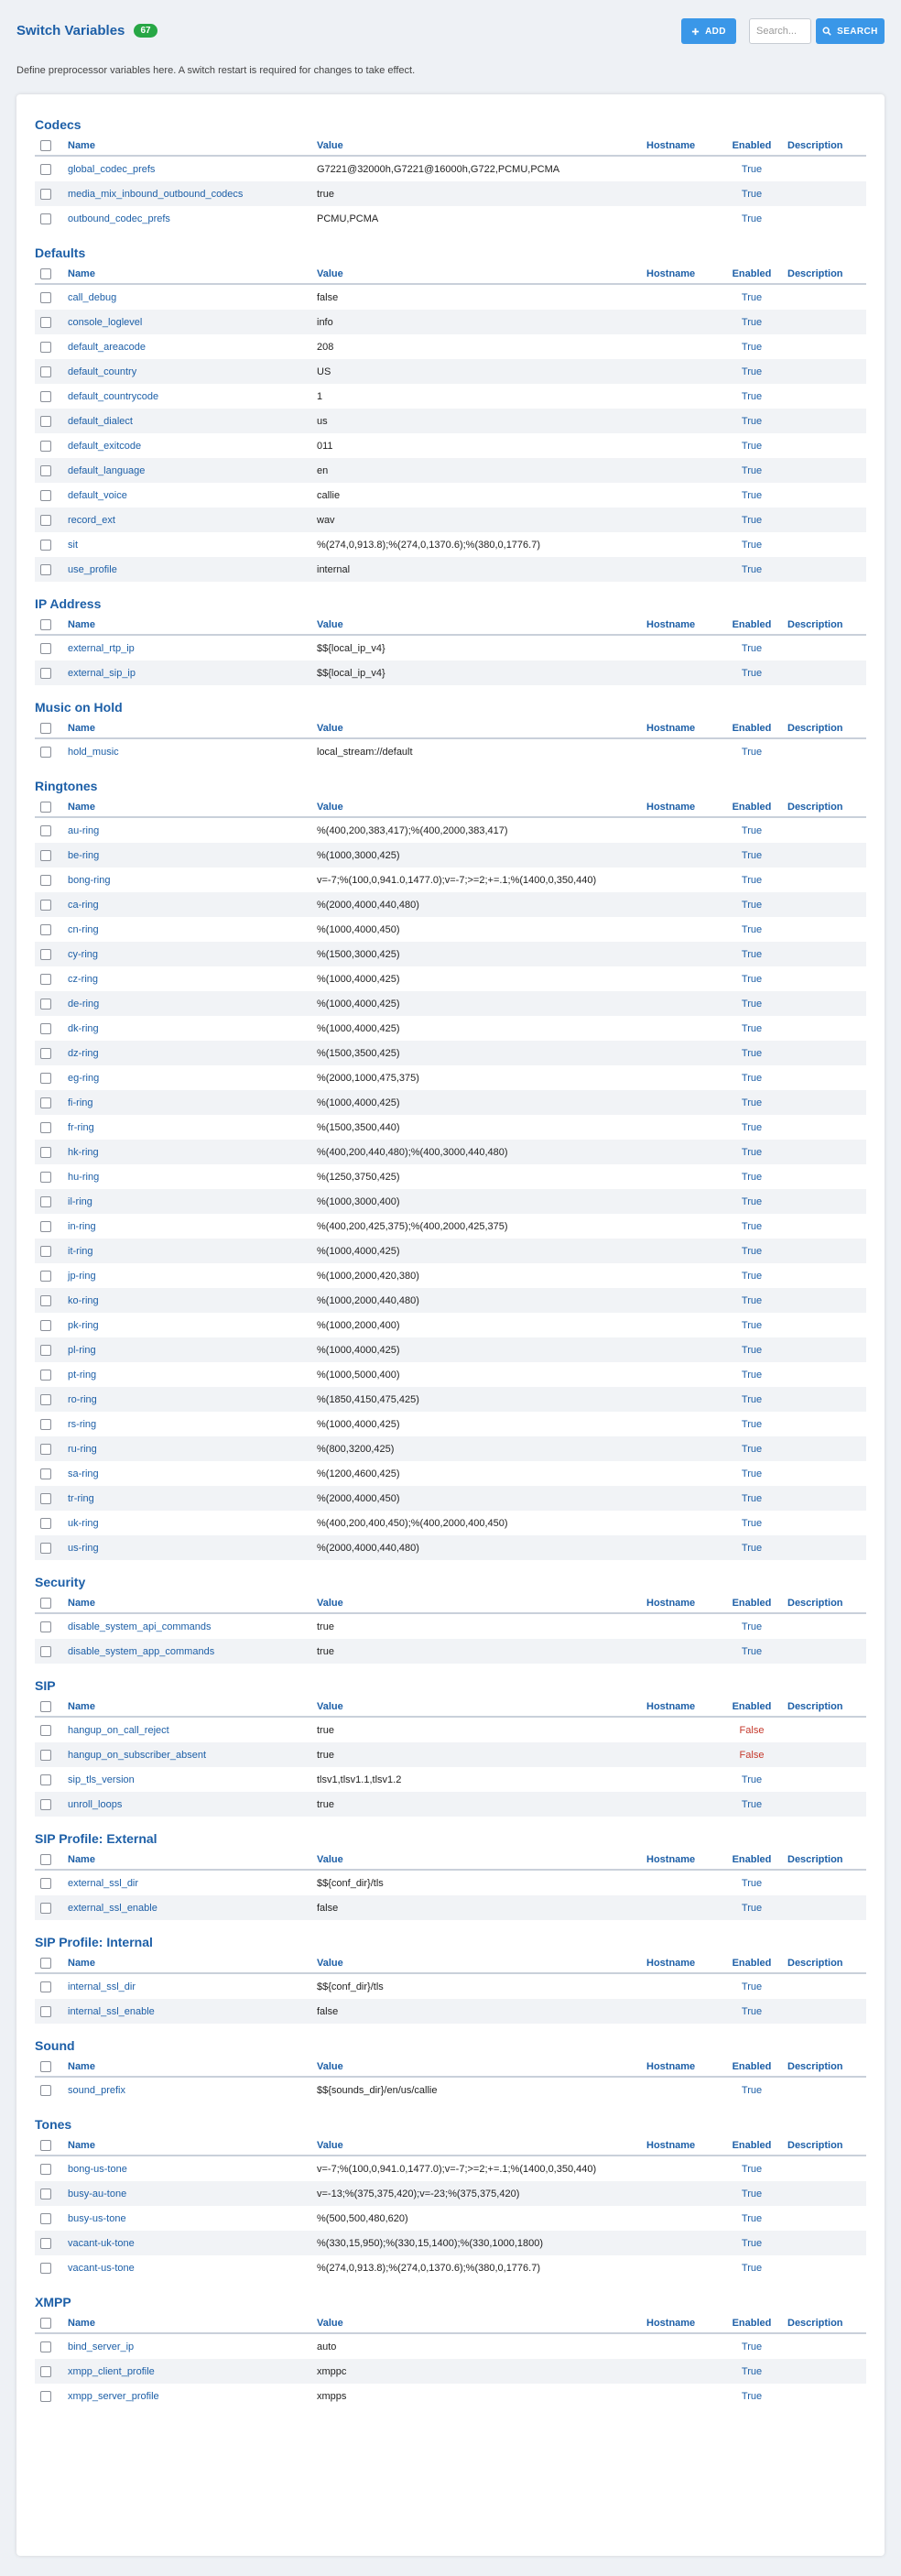 The image size is (901, 2576). Describe the element at coordinates (450, 1780) in the screenshot. I see `table-row: sip_tls_version tlsv1,tlsv1.1,tlsv1.2 True` at that location.